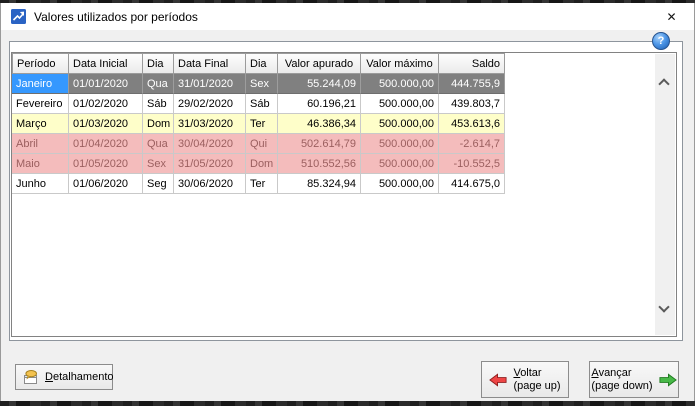 The width and height of the screenshot is (695, 406). I want to click on cell-period: Fevereiro, so click(40, 104).